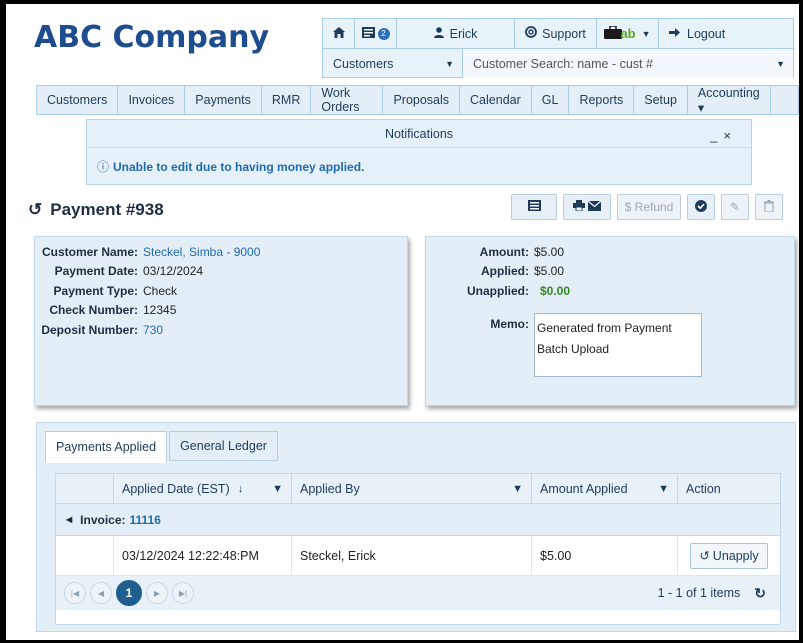 Image resolution: width=803 pixels, height=643 pixels. I want to click on payment-date-value: 03/12/2024, so click(173, 271).